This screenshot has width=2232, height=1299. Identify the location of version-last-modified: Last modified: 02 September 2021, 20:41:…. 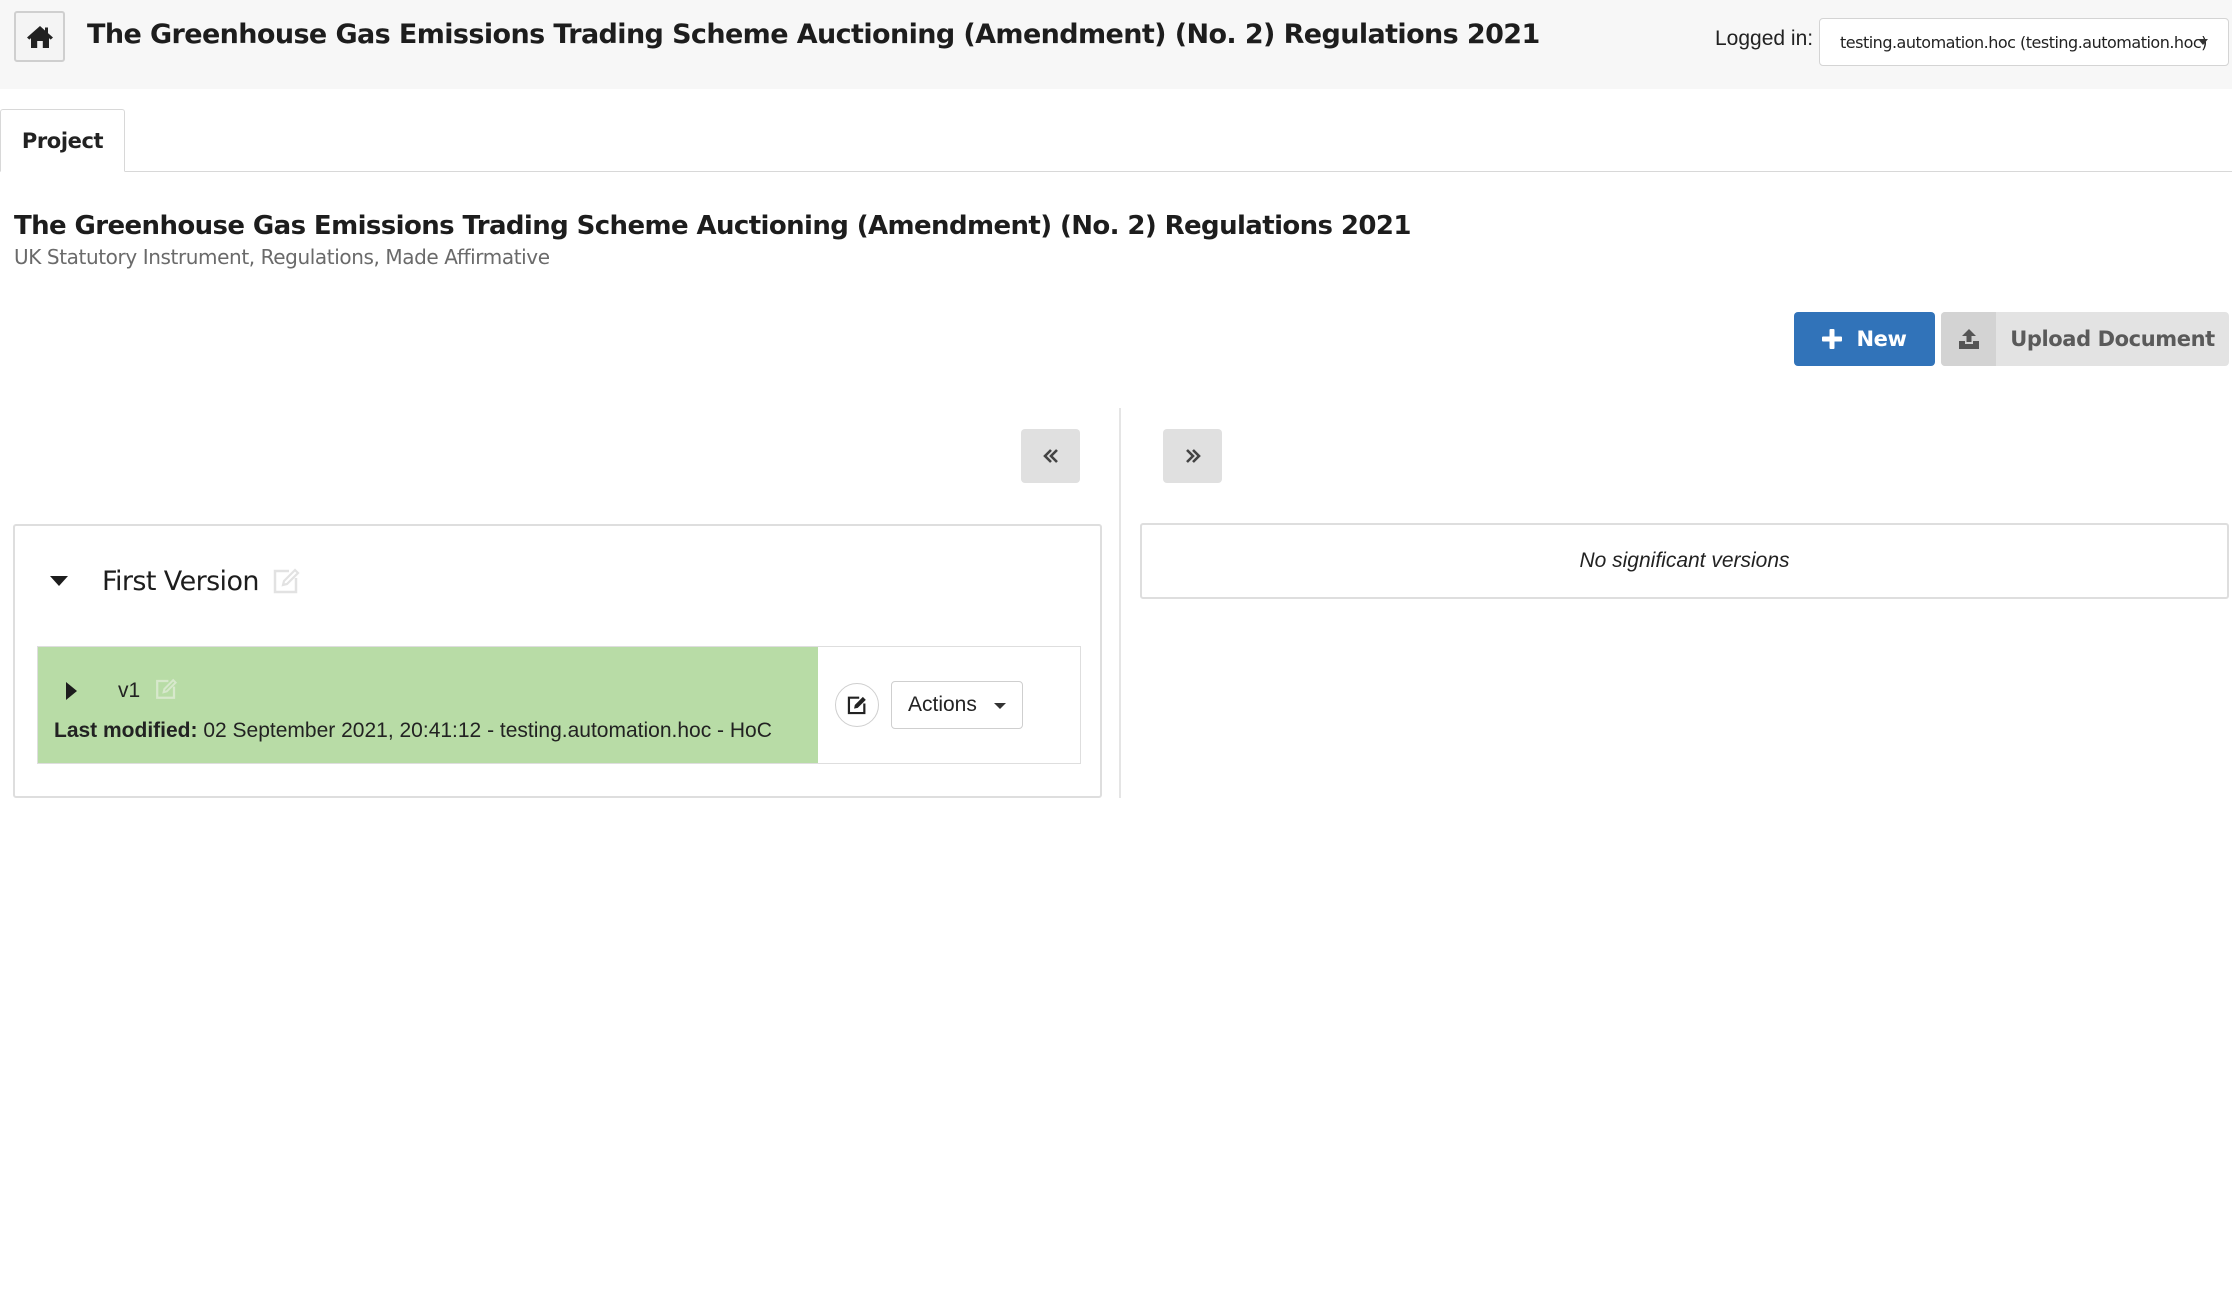
(413, 731).